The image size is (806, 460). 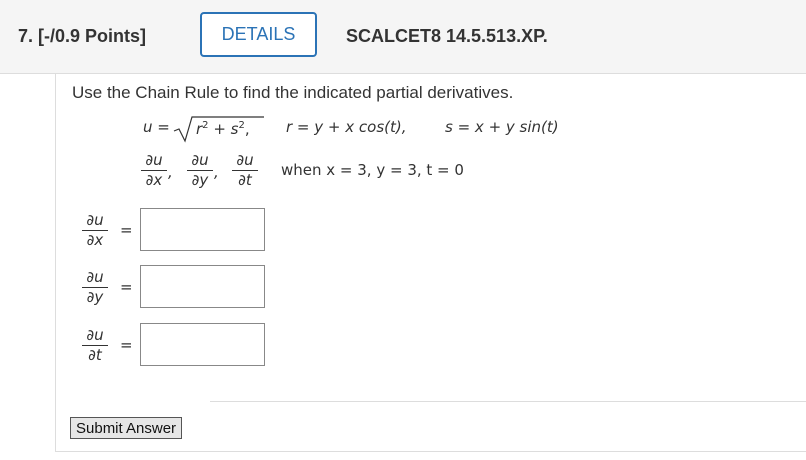 What do you see at coordinates (245, 170) in the screenshot?
I see `target-du-dt: ∂u ∂t` at bounding box center [245, 170].